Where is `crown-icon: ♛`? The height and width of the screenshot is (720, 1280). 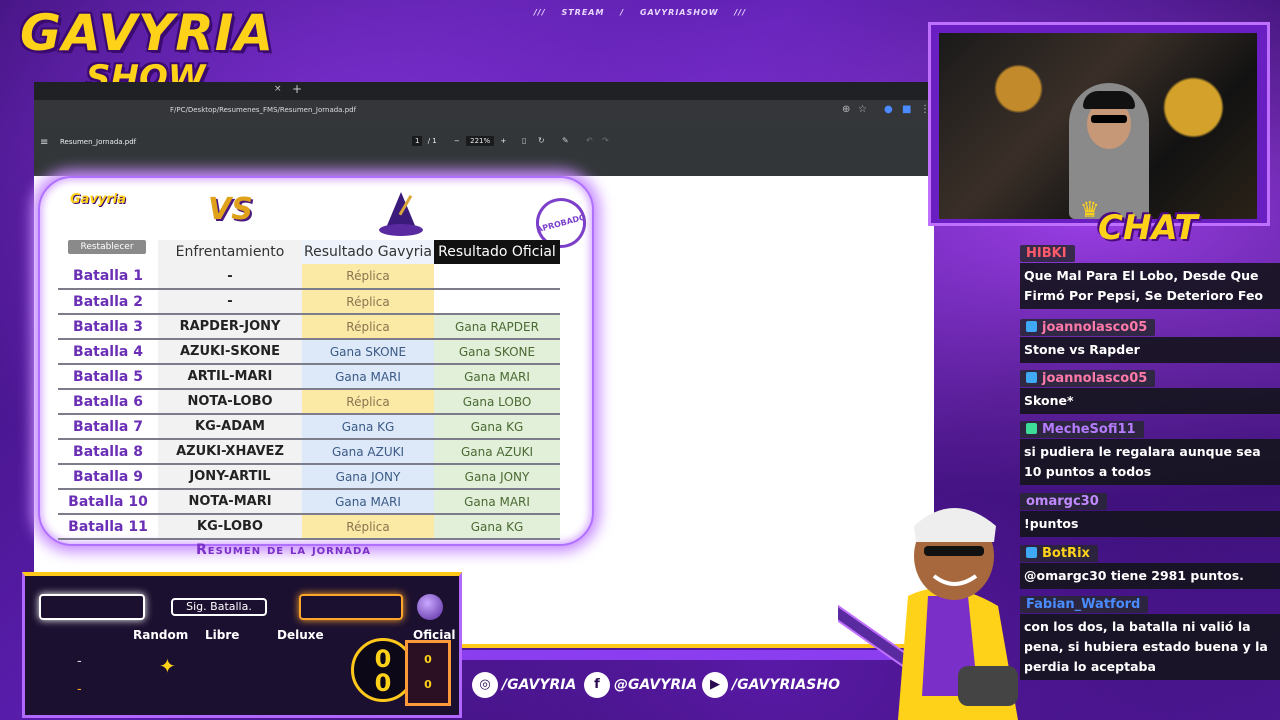
crown-icon: ♛ is located at coordinates (1090, 210).